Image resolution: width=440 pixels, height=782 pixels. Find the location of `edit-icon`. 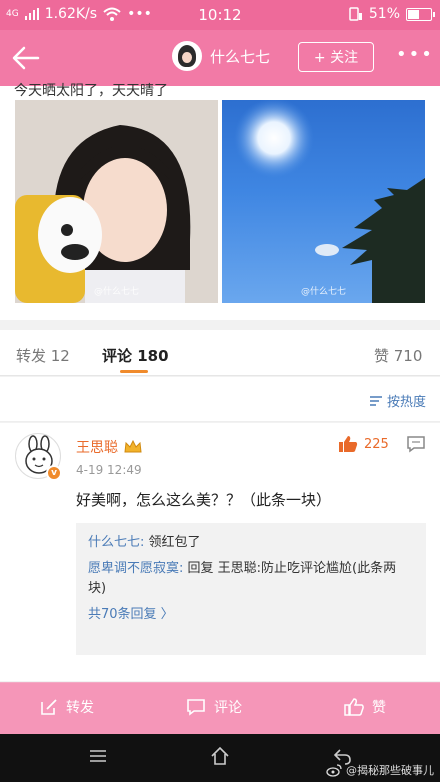

edit-icon is located at coordinates (49, 707).